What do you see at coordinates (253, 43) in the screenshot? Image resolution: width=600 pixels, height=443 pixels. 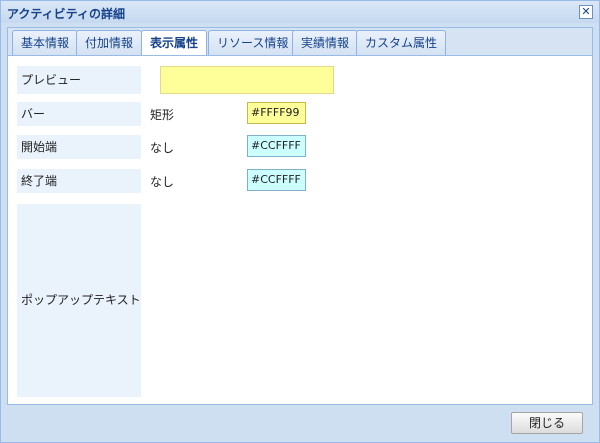 I see `tab-resource-info: リソース情報` at bounding box center [253, 43].